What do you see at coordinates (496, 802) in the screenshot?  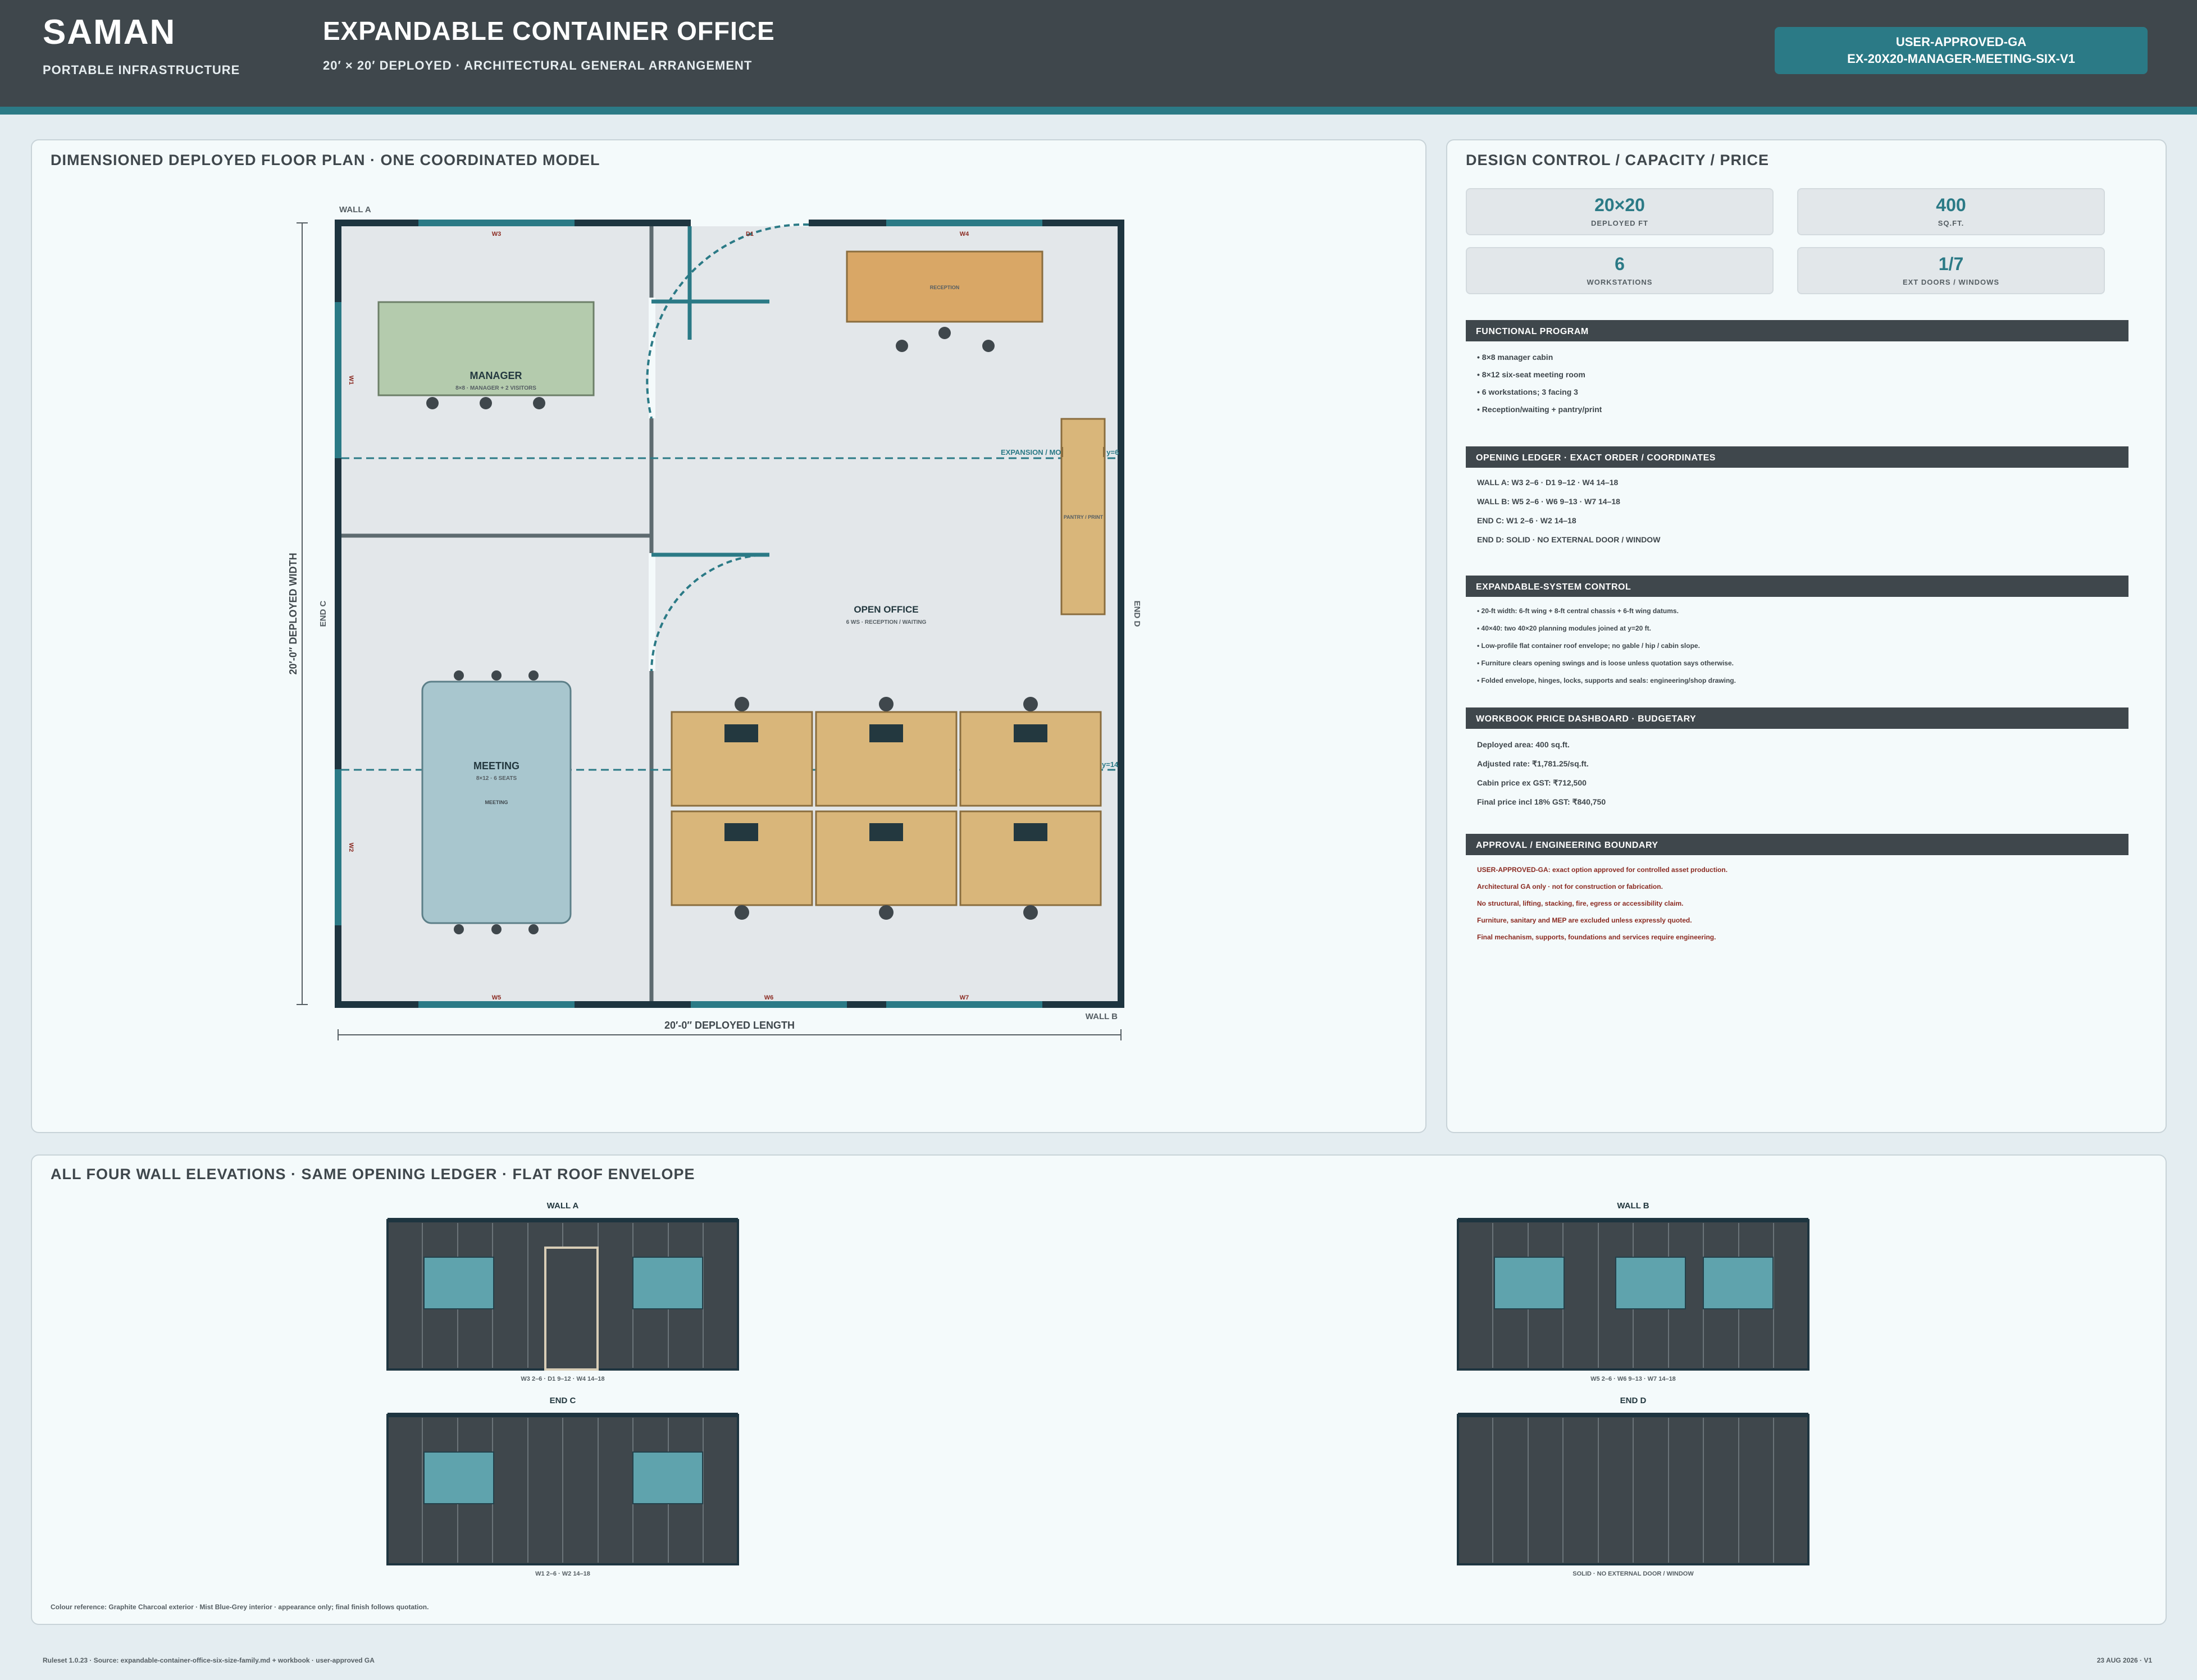 I see `meeting-table-label: MEETING` at bounding box center [496, 802].